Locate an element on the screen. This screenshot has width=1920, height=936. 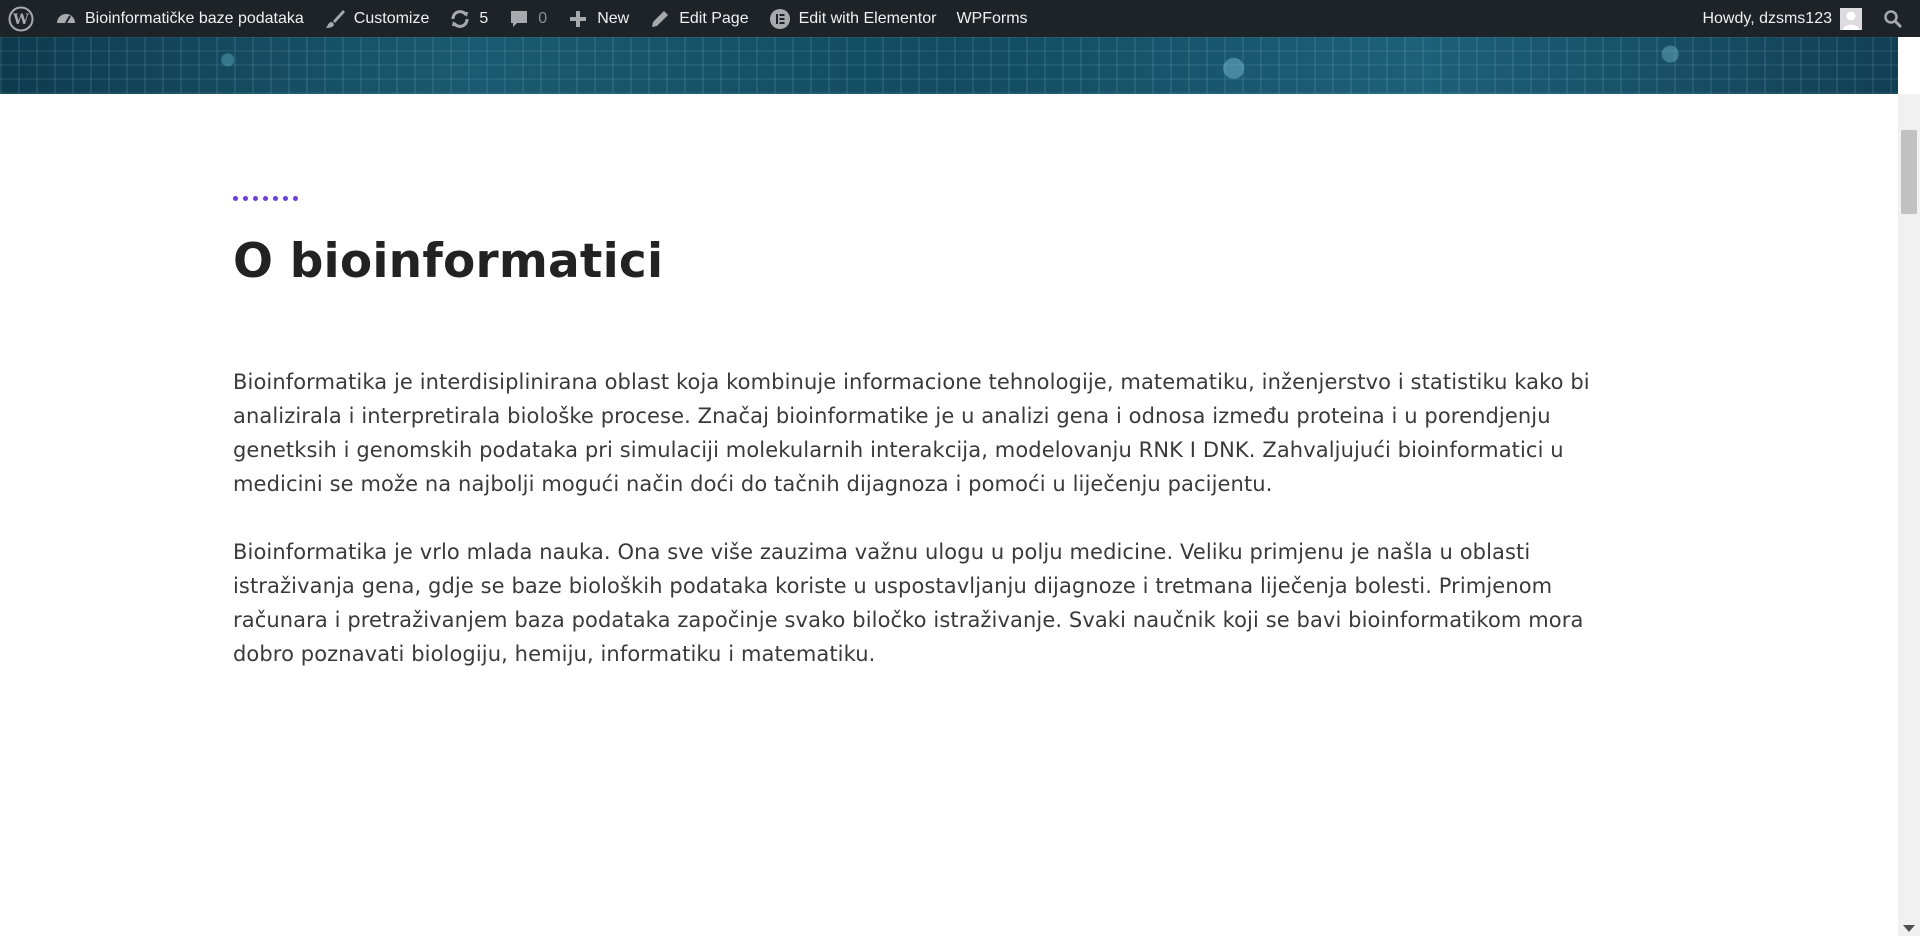
page-title: O bioinformatici is located at coordinates (448, 261).